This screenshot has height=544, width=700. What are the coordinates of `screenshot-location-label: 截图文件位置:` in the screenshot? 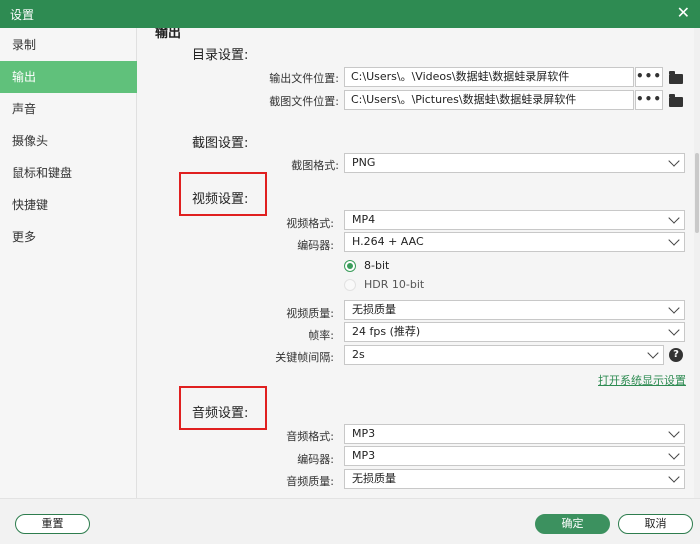 It's located at (304, 101).